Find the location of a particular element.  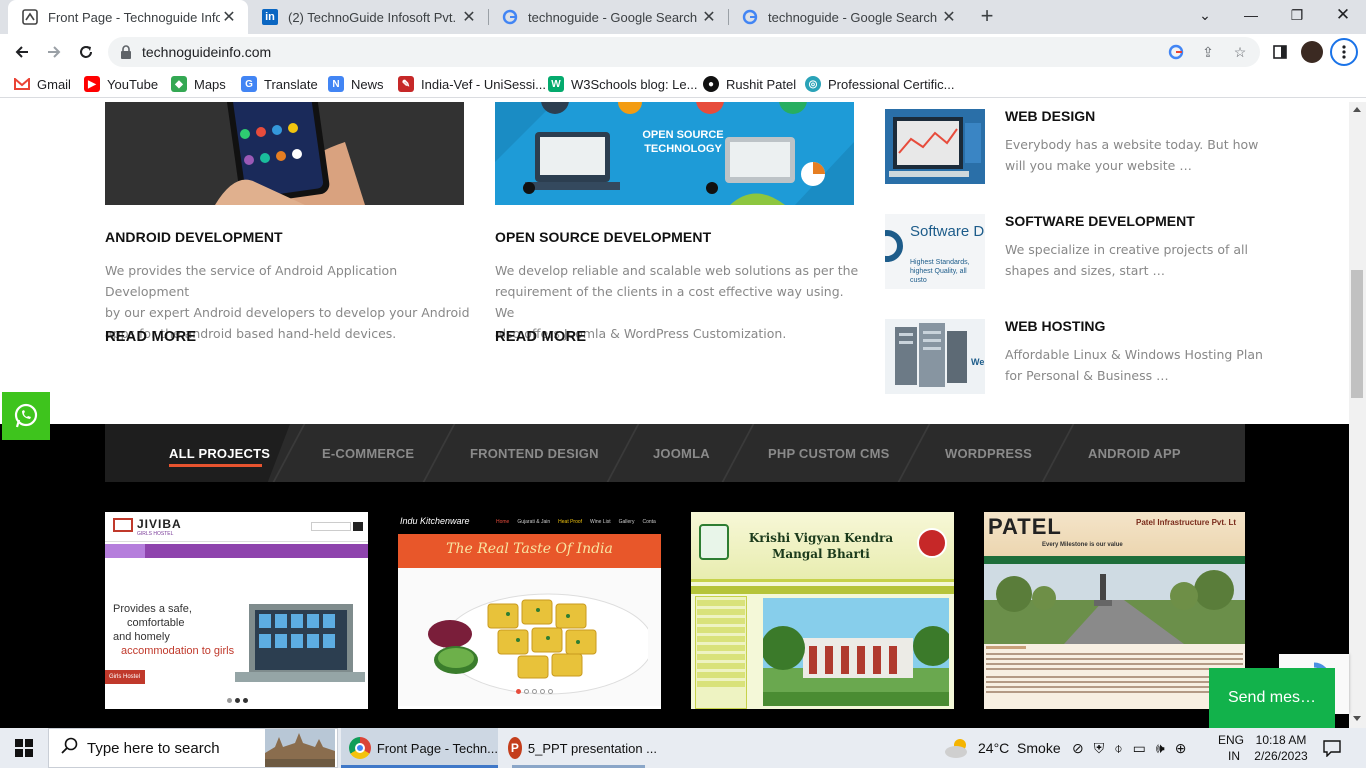

android-development-title: ANDROID DEVELOPMENT is located at coordinates (194, 237).